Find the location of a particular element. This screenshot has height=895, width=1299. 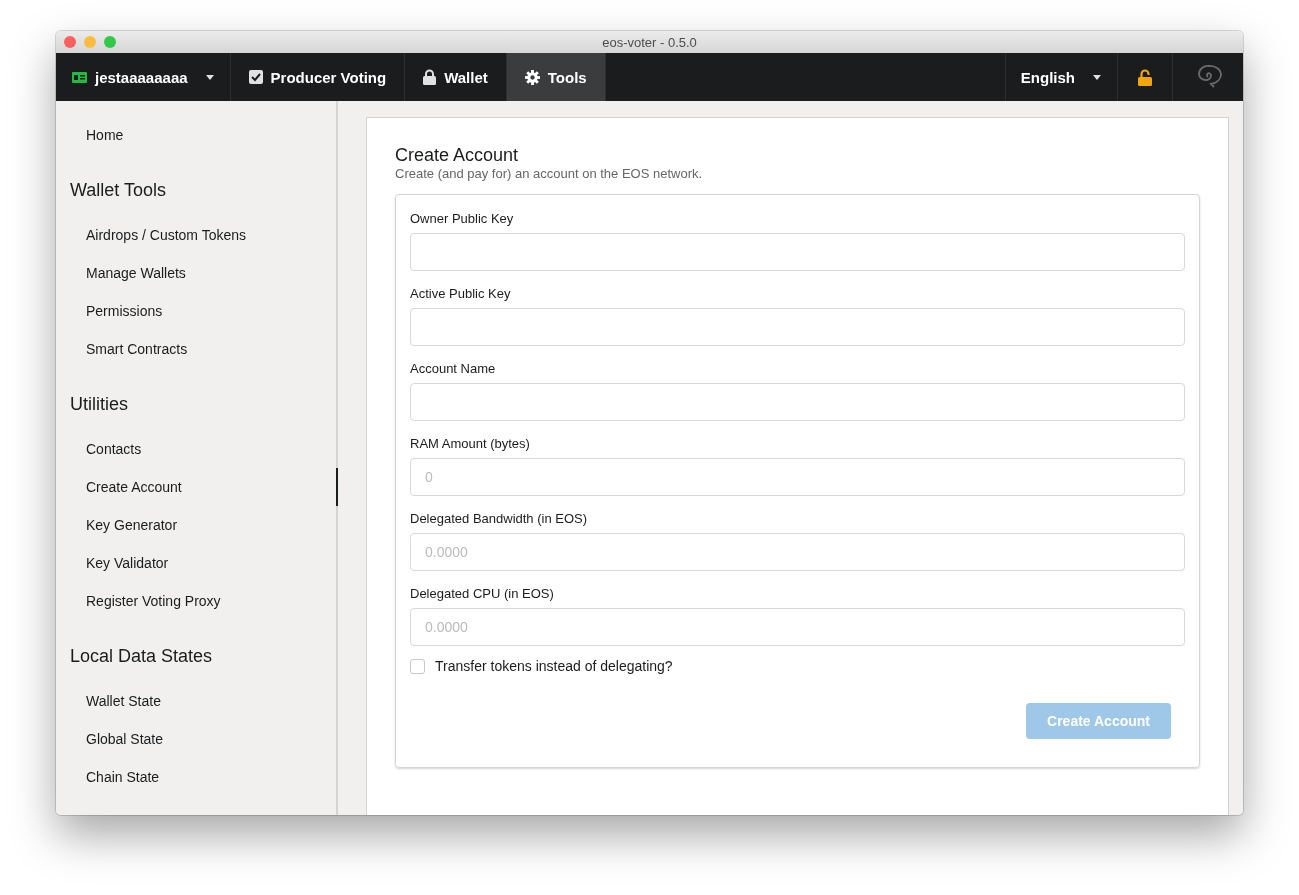

page-subtitle: Create (and pay for) an account on the EOS network. is located at coordinates (549, 173).